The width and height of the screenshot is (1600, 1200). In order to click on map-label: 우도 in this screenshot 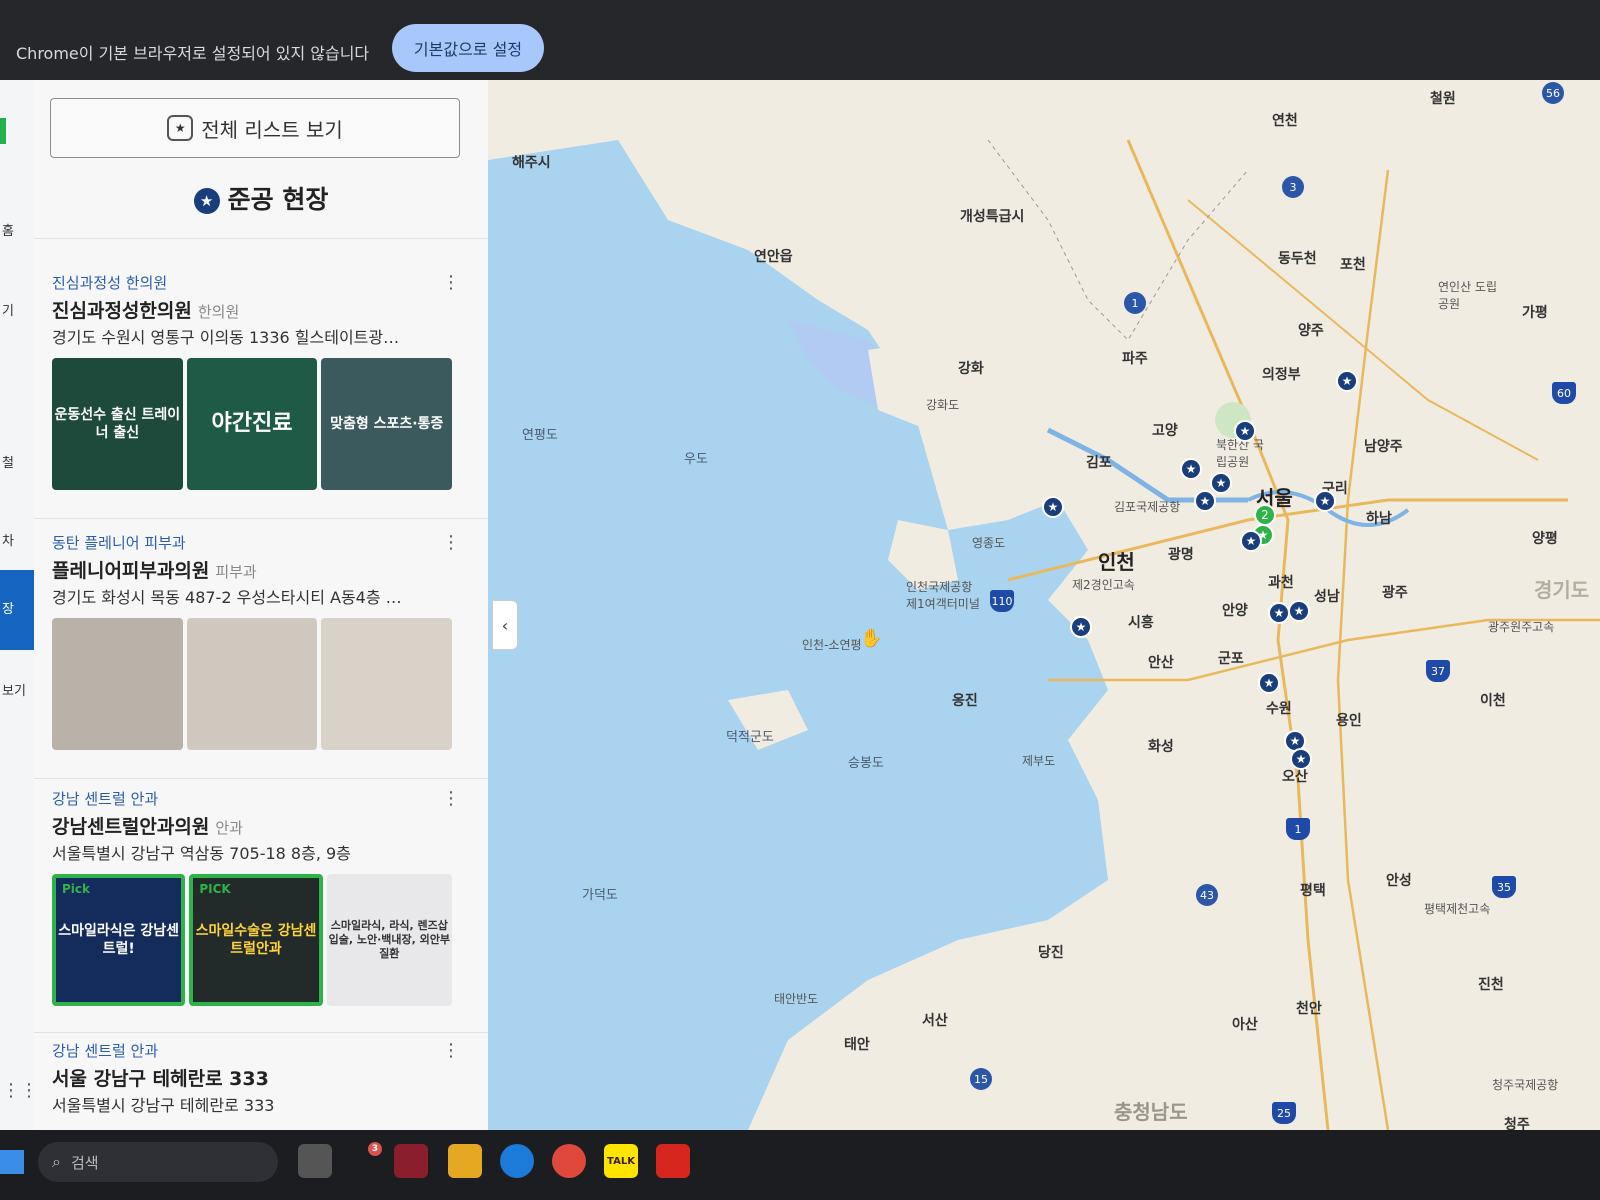, I will do `click(696, 459)`.